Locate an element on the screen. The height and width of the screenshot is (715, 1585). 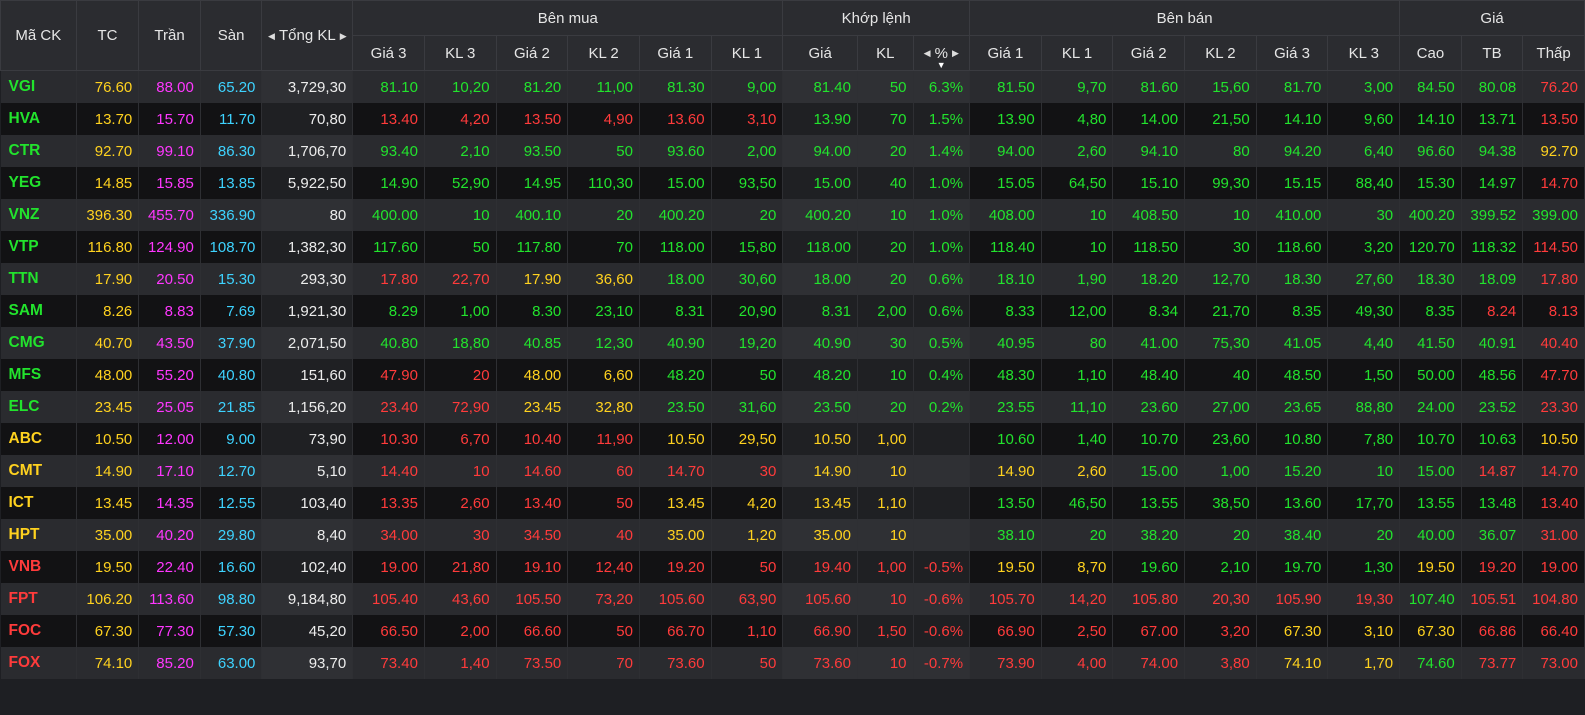
sort-desc-icon: ▼ is located at coordinates (941, 65).